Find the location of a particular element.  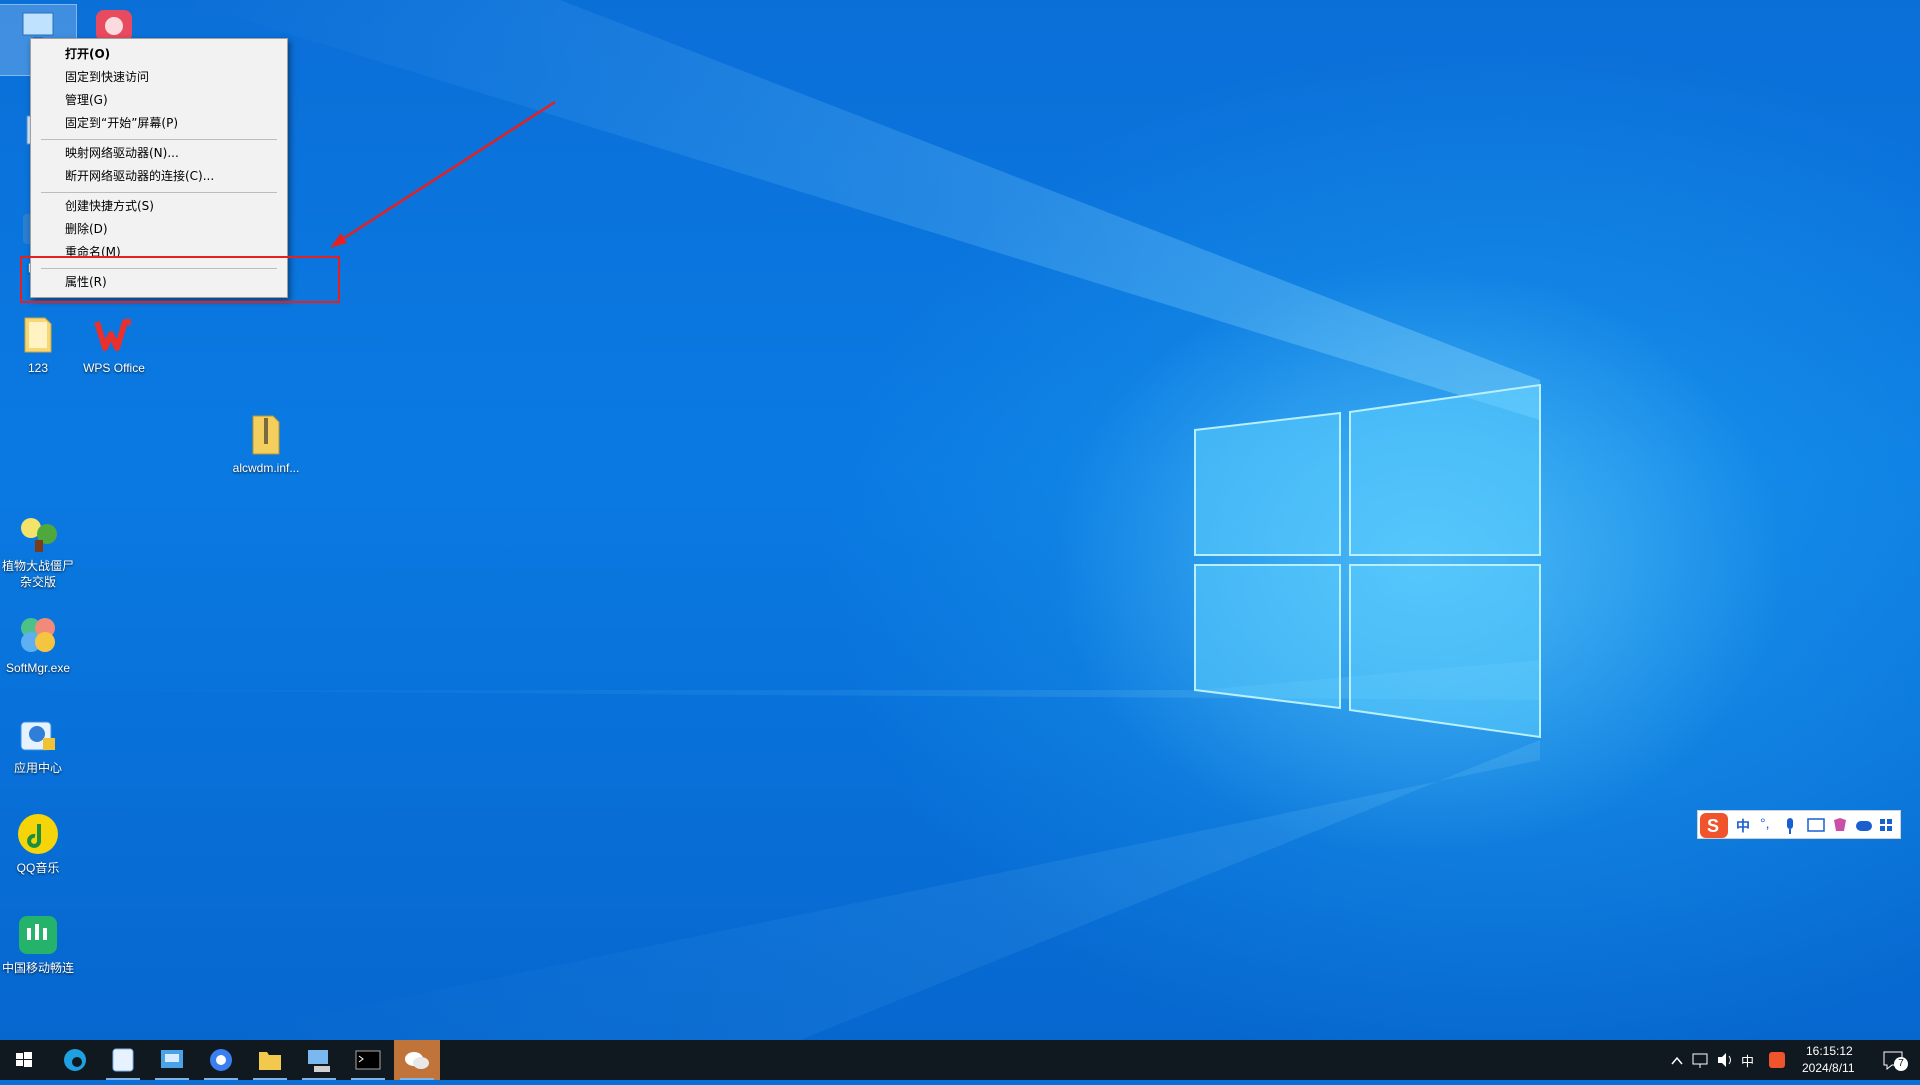

svg-text: S is located at coordinates (1713, 826).